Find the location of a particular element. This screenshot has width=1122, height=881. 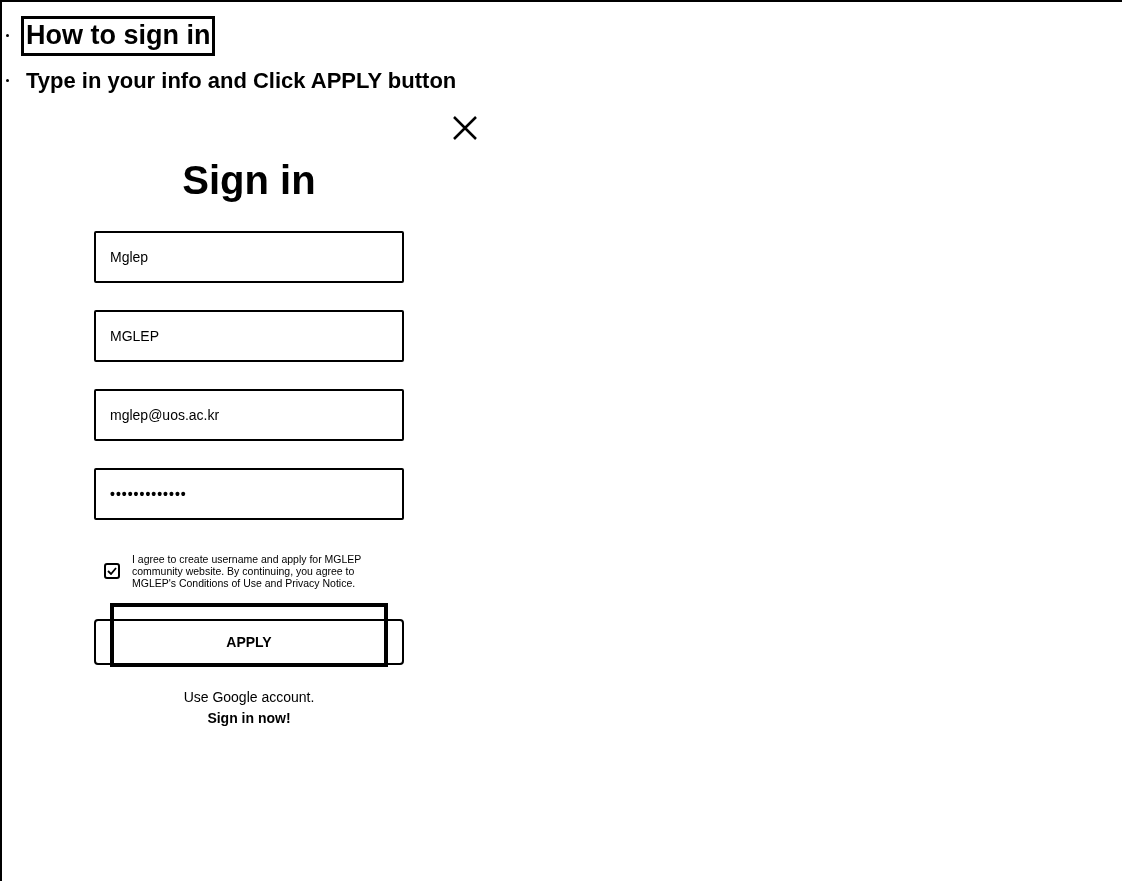

checkbox is located at coordinates (112, 571).